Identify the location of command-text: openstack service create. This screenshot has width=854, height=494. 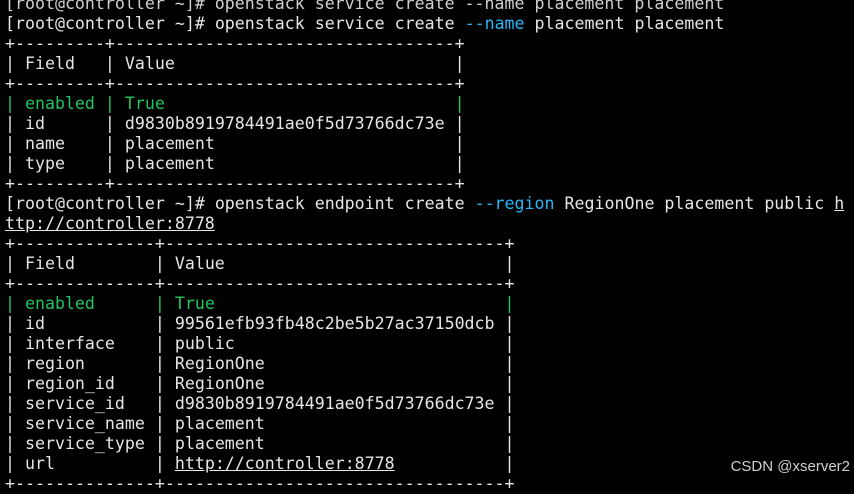
(334, 23).